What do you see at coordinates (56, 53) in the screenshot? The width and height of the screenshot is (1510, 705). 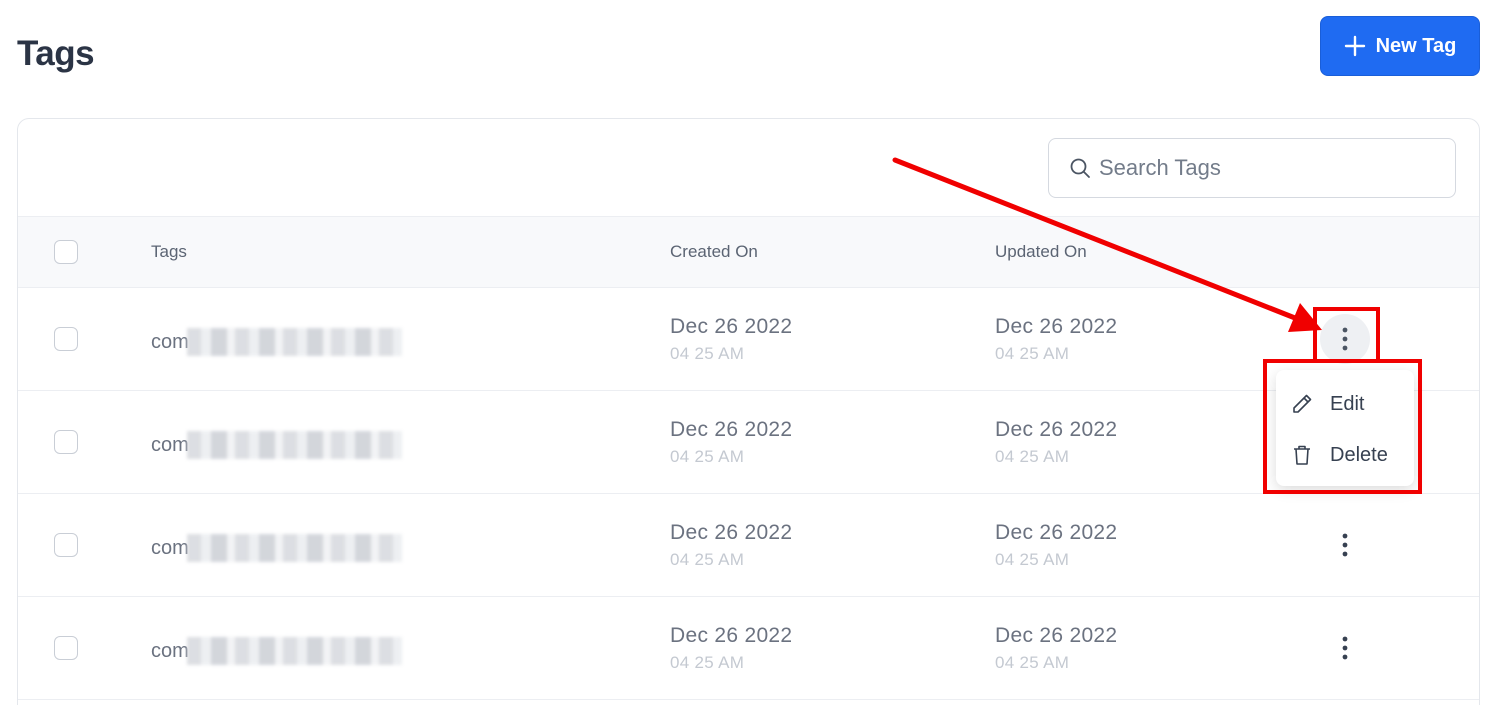 I see `page-title: Tags` at bounding box center [56, 53].